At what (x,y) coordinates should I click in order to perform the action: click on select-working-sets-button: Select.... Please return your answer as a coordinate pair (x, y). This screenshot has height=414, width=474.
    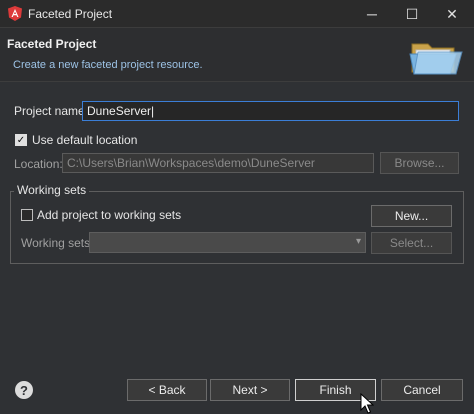
    Looking at the image, I should click on (411, 243).